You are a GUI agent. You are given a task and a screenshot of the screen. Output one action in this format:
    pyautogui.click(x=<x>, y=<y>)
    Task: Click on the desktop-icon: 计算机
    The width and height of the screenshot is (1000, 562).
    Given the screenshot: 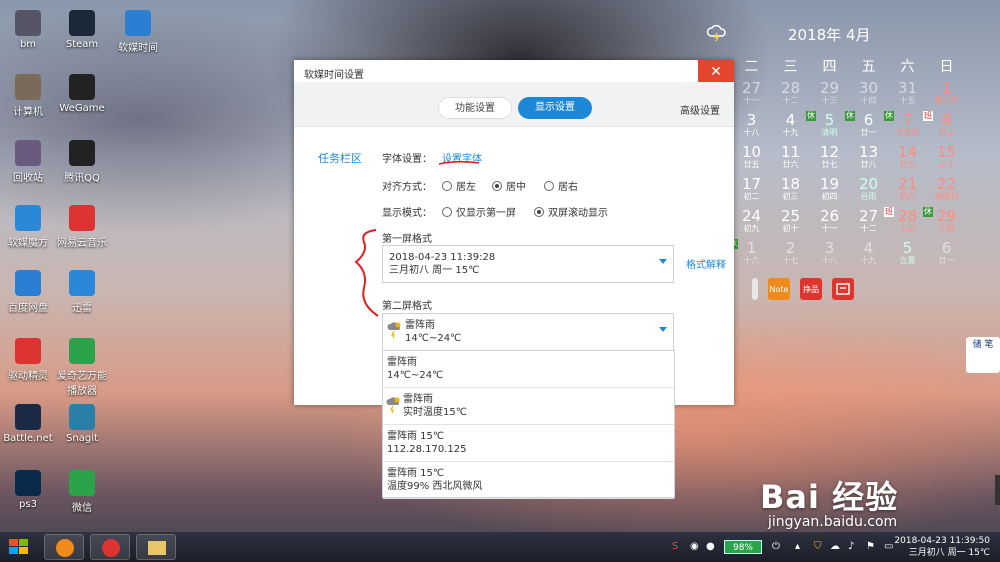 What is the action you would take?
    pyautogui.click(x=28, y=96)
    